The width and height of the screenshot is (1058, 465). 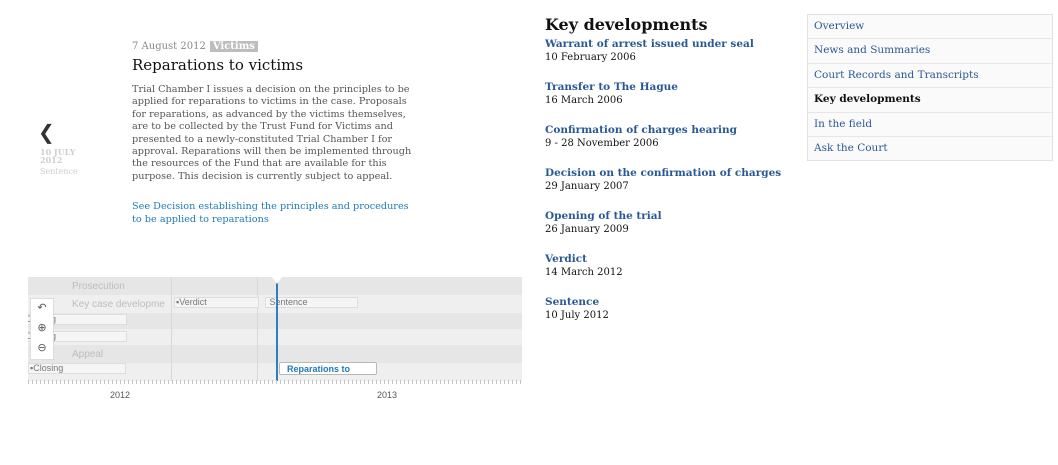 I want to click on timeline-event-verdict: ▪Verdict, so click(x=216, y=302).